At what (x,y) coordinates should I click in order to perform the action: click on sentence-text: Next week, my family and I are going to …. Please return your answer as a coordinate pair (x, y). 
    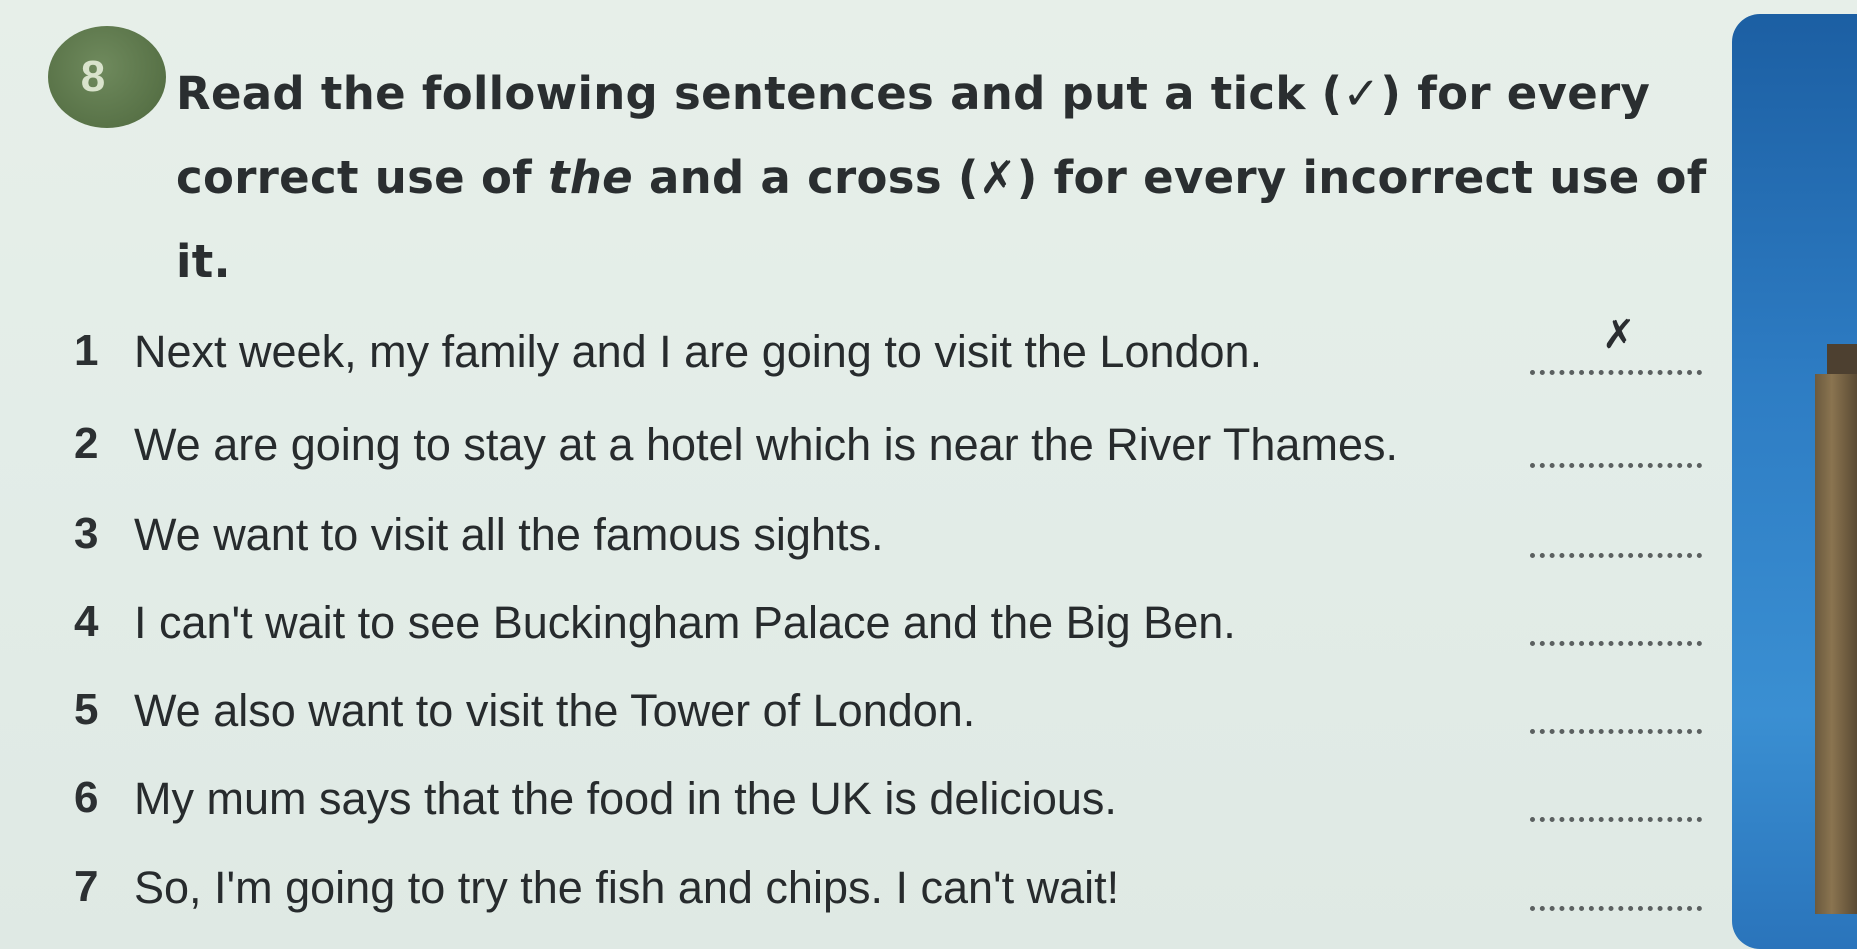
    Looking at the image, I should click on (698, 351).